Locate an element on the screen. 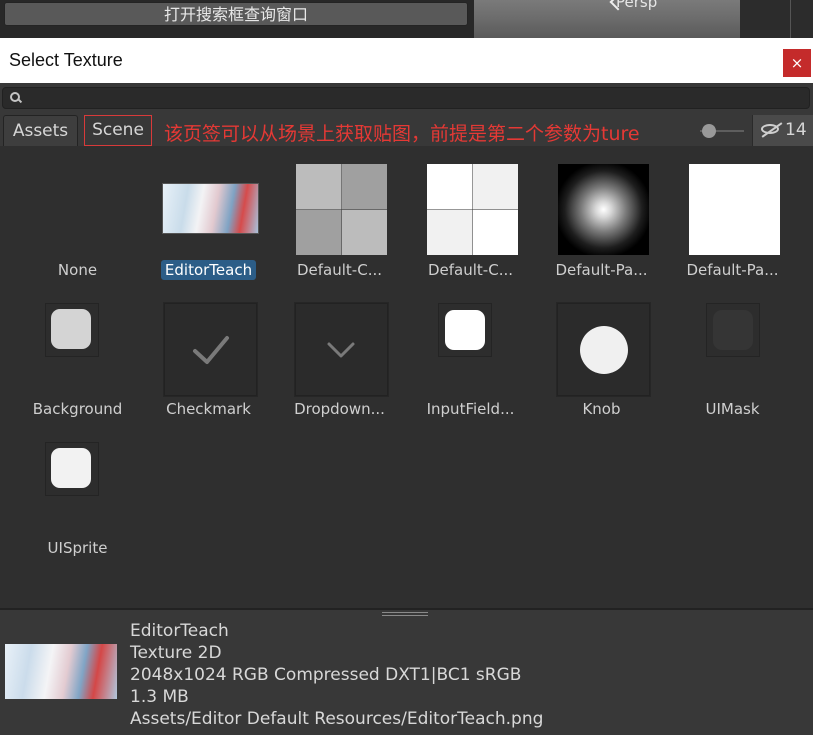 This screenshot has width=813, height=735. item-label: None is located at coordinates (77, 270).